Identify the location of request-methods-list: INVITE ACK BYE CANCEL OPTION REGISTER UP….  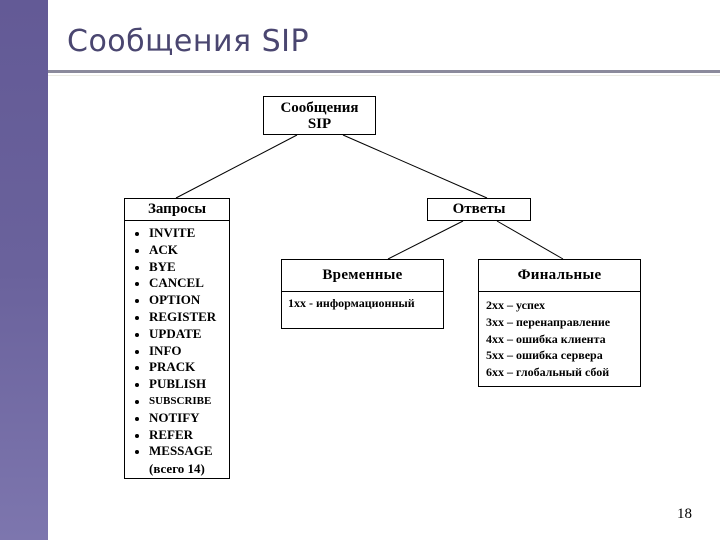
(181, 342).